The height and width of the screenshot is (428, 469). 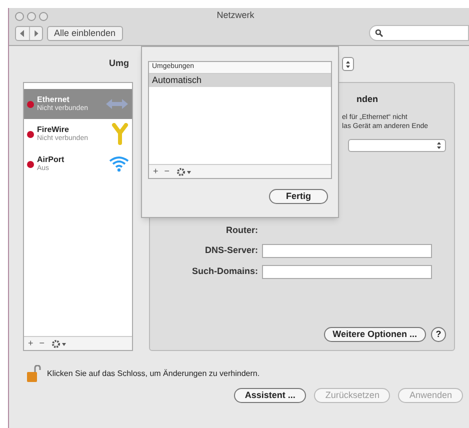 What do you see at coordinates (231, 251) in the screenshot?
I see `field-label: DNS-Server:` at bounding box center [231, 251].